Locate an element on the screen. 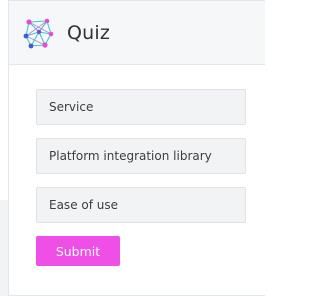 This screenshot has width=320, height=296. option-platform-integration-library: Platform integration library is located at coordinates (141, 156).